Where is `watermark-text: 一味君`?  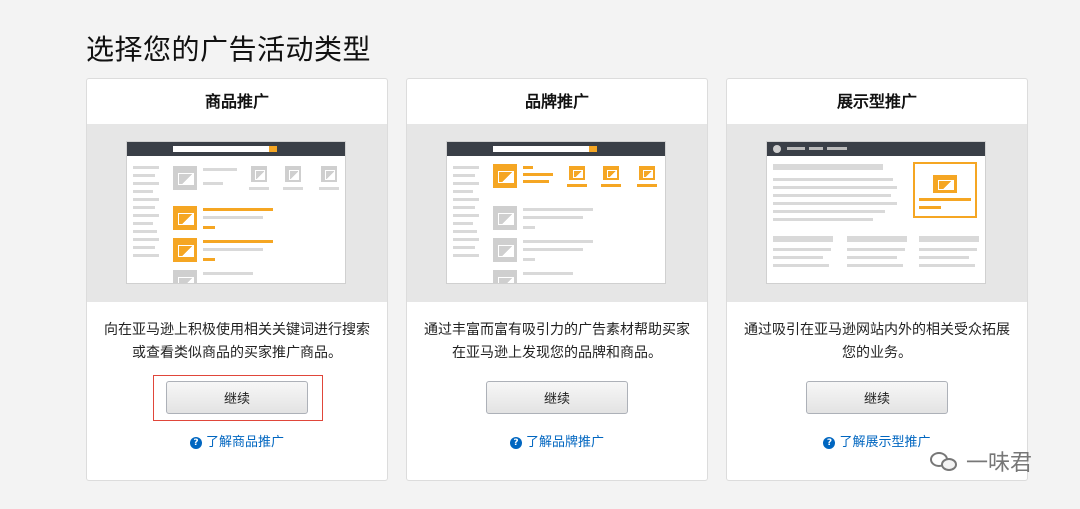 watermark-text: 一味君 is located at coordinates (999, 463).